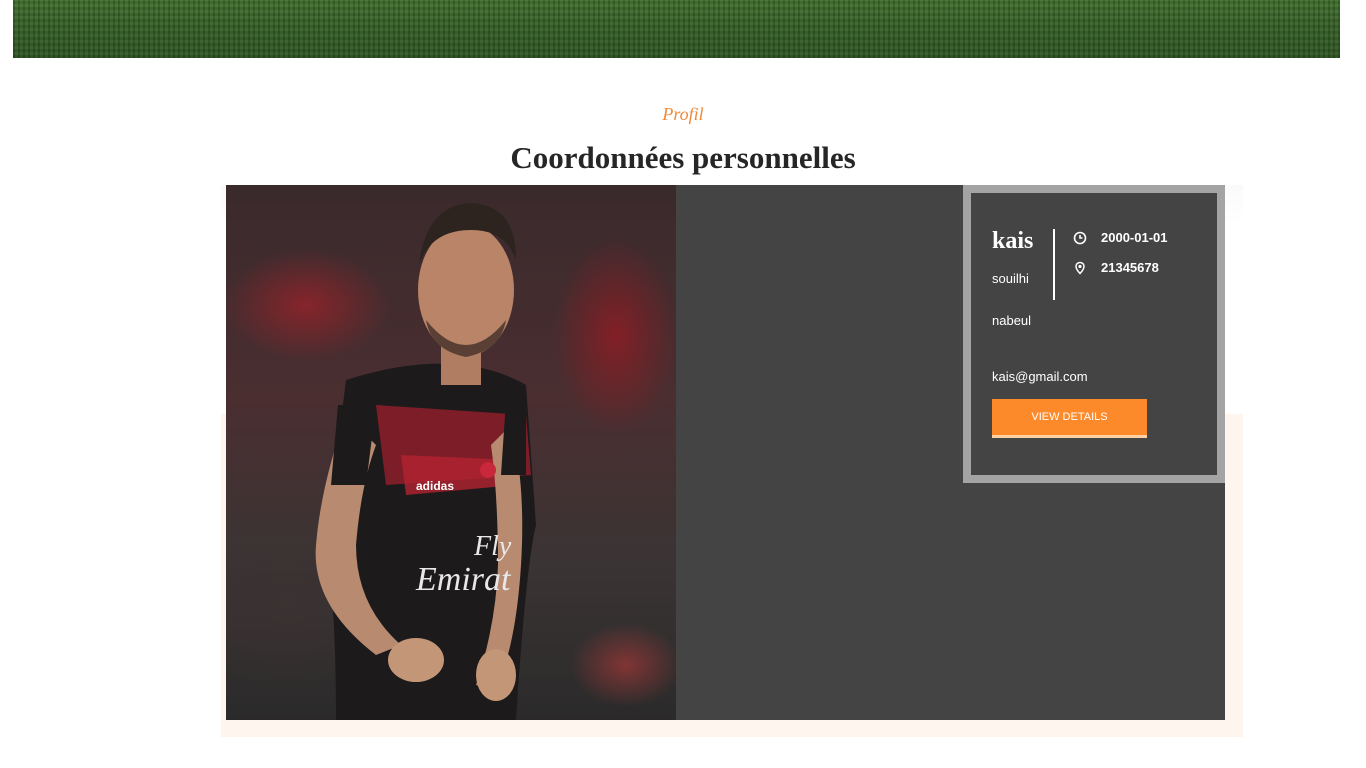 This screenshot has height=768, width=1366. I want to click on vertical-divider, so click(1054, 264).